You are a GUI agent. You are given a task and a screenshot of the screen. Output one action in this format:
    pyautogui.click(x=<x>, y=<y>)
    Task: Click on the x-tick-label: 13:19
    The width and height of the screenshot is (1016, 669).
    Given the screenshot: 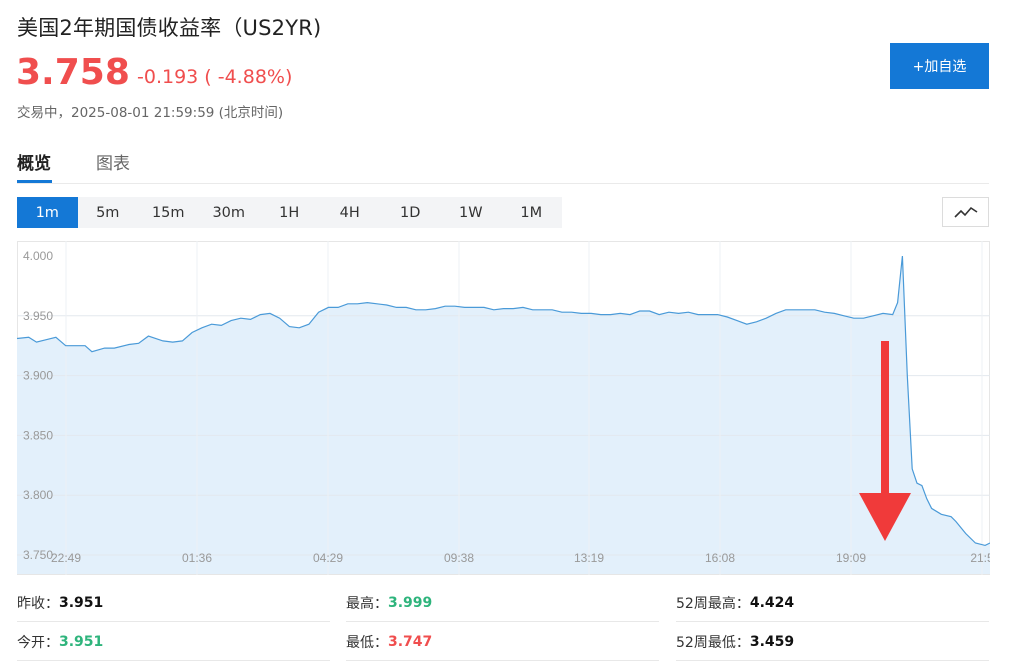 What is the action you would take?
    pyautogui.click(x=589, y=558)
    